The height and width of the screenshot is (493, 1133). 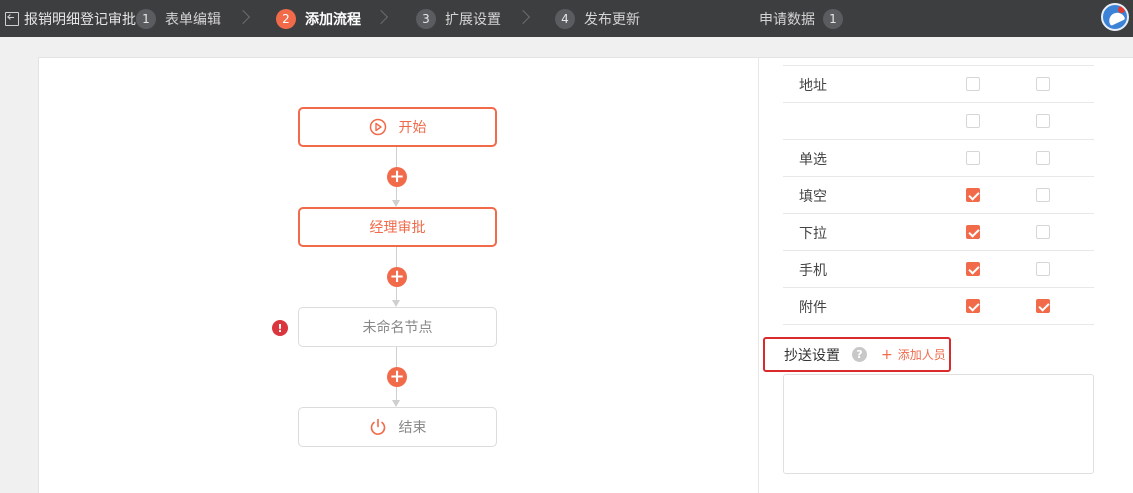 I want to click on field-permission-table: 地址 单选 填空 下拉 手机 附件, so click(x=938, y=195).